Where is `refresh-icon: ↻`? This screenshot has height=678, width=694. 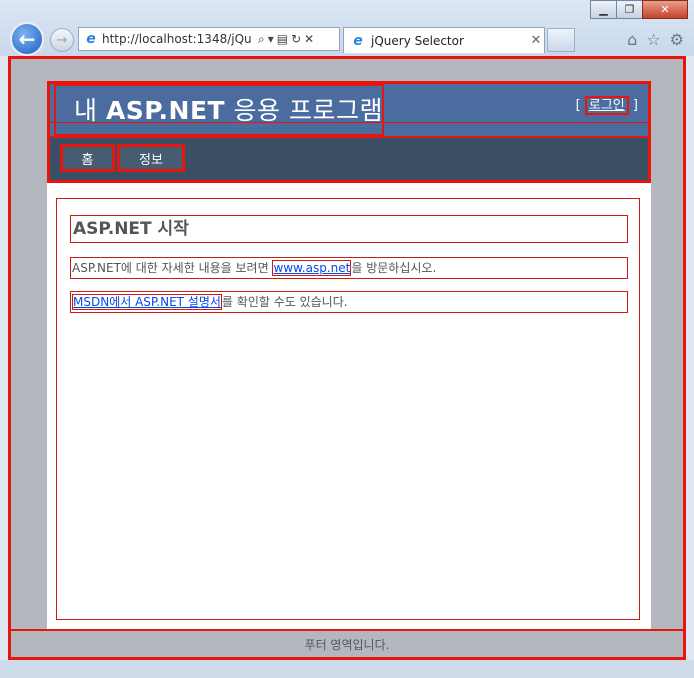
refresh-icon: ↻ is located at coordinates (296, 39).